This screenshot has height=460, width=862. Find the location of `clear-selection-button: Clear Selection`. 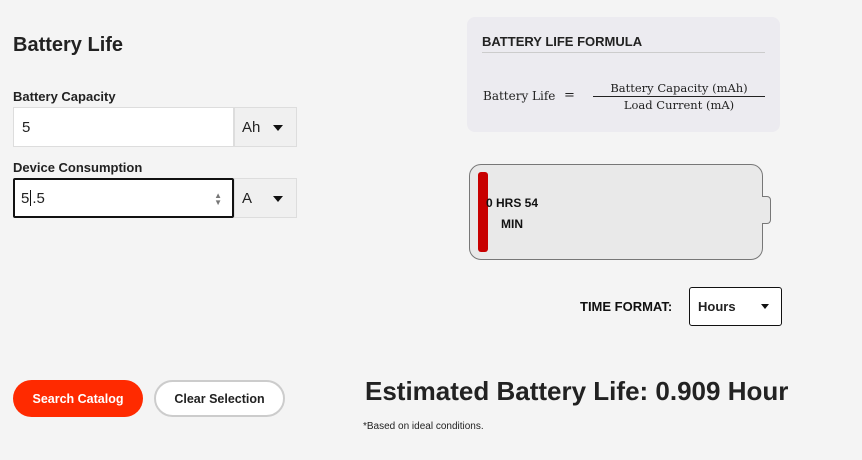

clear-selection-button: Clear Selection is located at coordinates (219, 398).